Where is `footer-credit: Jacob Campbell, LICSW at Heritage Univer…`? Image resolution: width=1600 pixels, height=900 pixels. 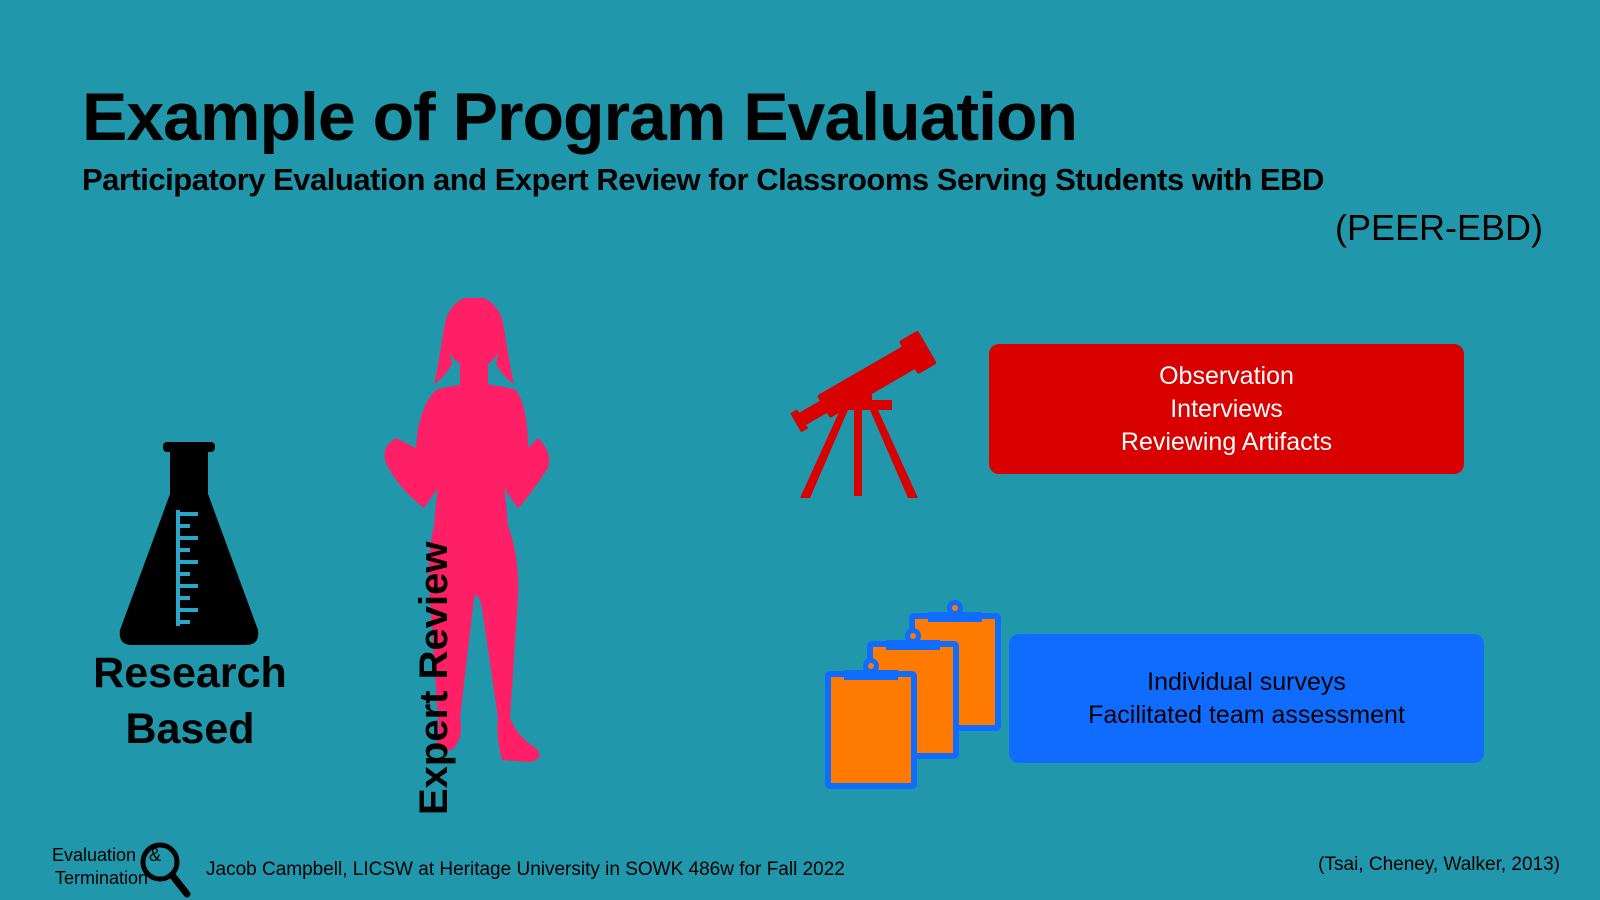
footer-credit: Jacob Campbell, LICSW at Heritage Univer… is located at coordinates (525, 869).